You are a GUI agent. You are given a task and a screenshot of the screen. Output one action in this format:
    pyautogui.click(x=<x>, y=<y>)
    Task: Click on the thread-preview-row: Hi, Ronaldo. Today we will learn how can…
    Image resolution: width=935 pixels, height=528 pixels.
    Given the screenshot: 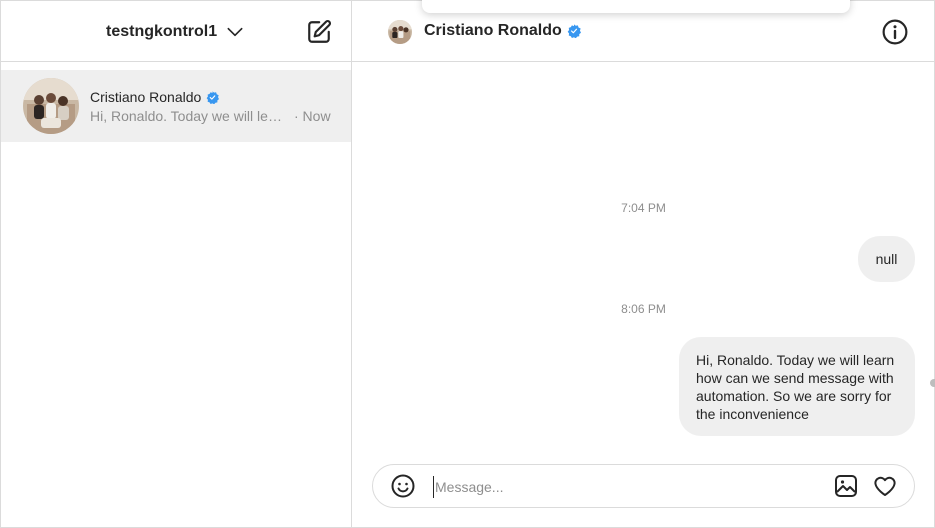 What is the action you would take?
    pyautogui.click(x=210, y=116)
    